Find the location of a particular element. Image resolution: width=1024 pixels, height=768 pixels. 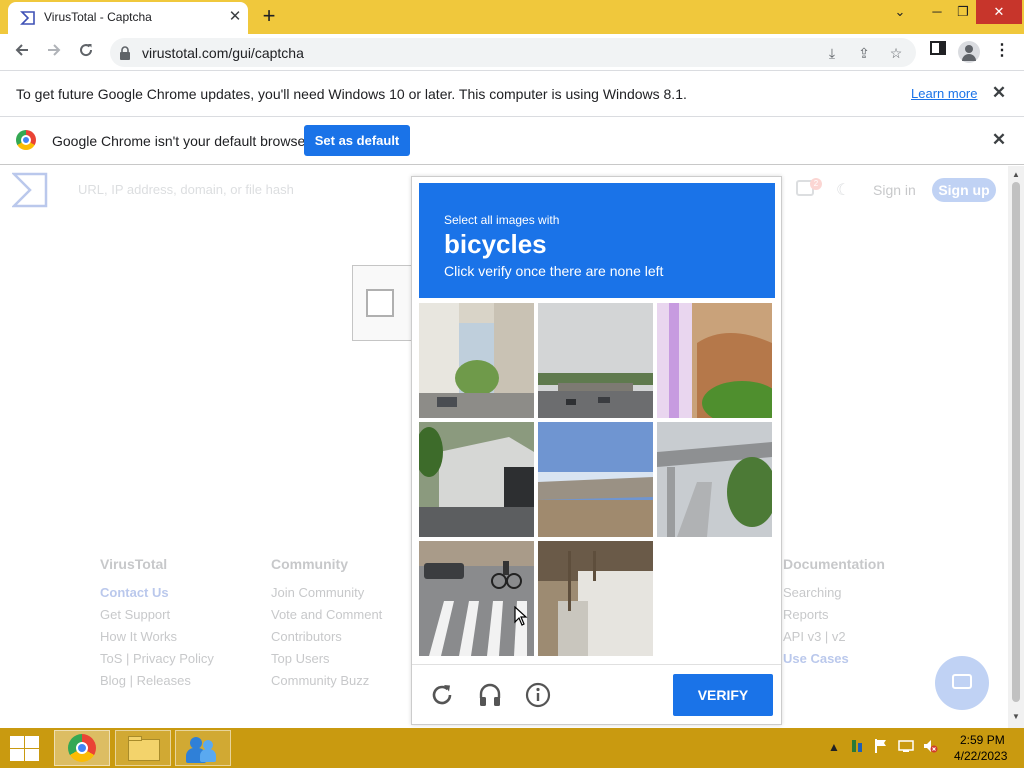

back-button is located at coordinates (22, 52).